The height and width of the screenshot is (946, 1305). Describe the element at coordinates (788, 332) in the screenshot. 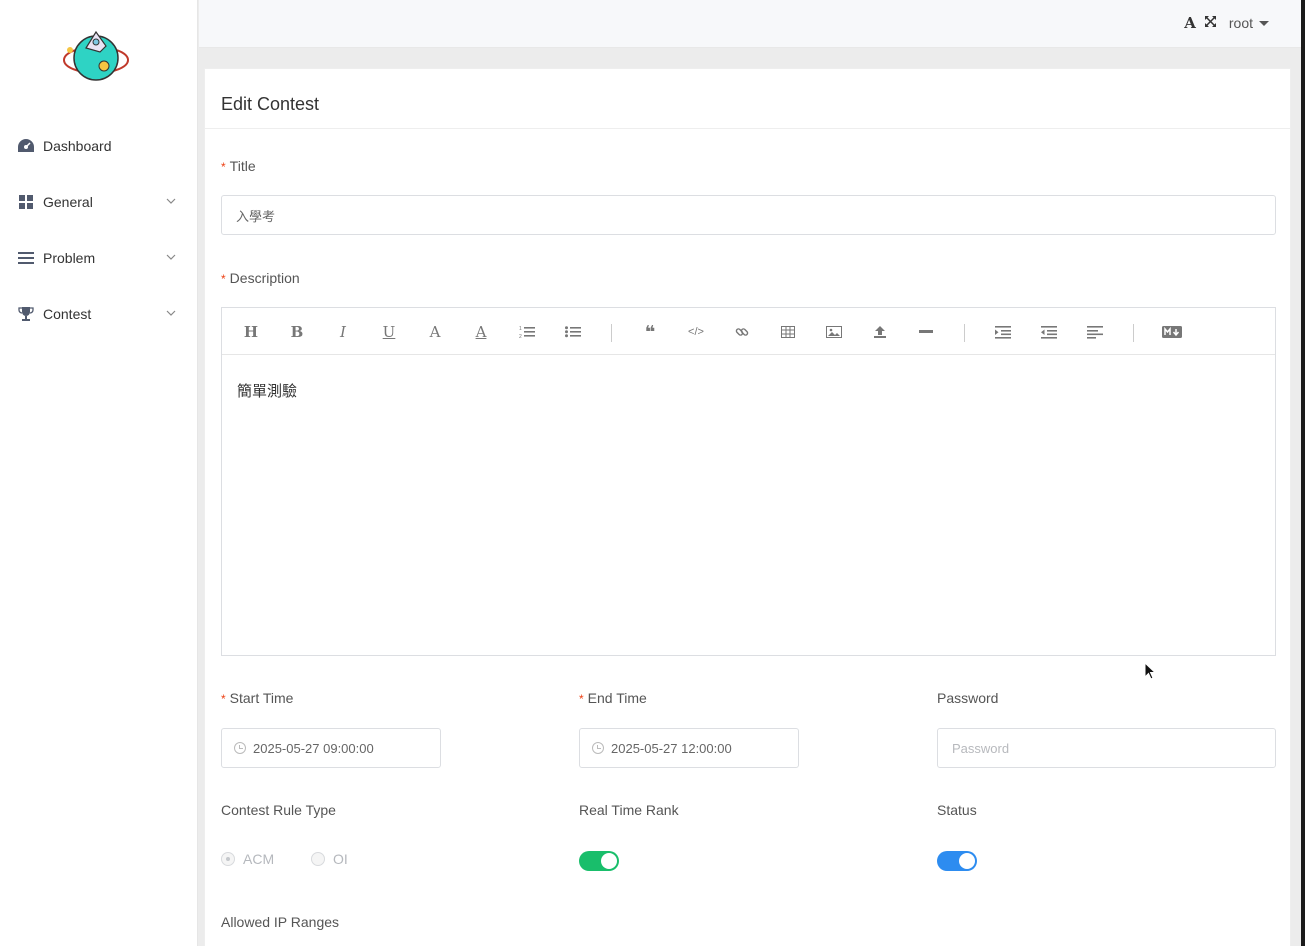

I see `table-icon` at that location.